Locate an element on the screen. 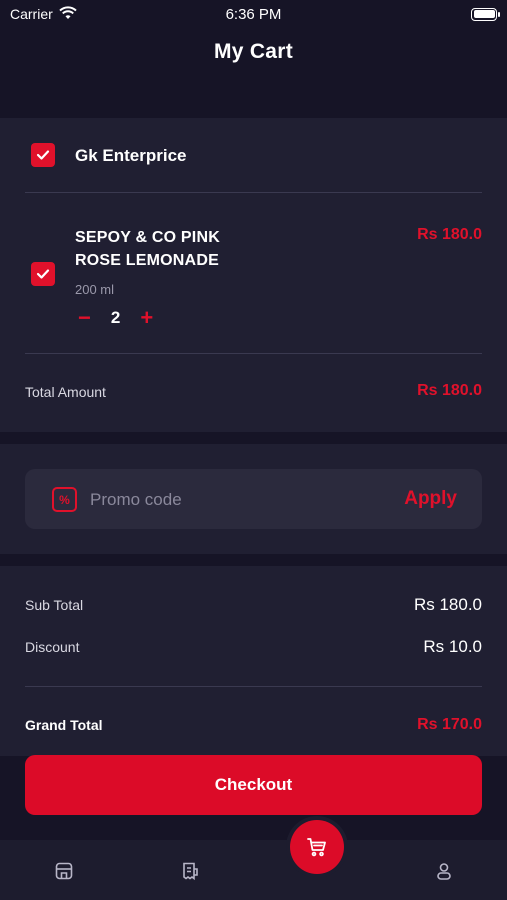 Image resolution: width=507 pixels, height=900 pixels. total-amount-value: Rs 180.0 is located at coordinates (449, 390).